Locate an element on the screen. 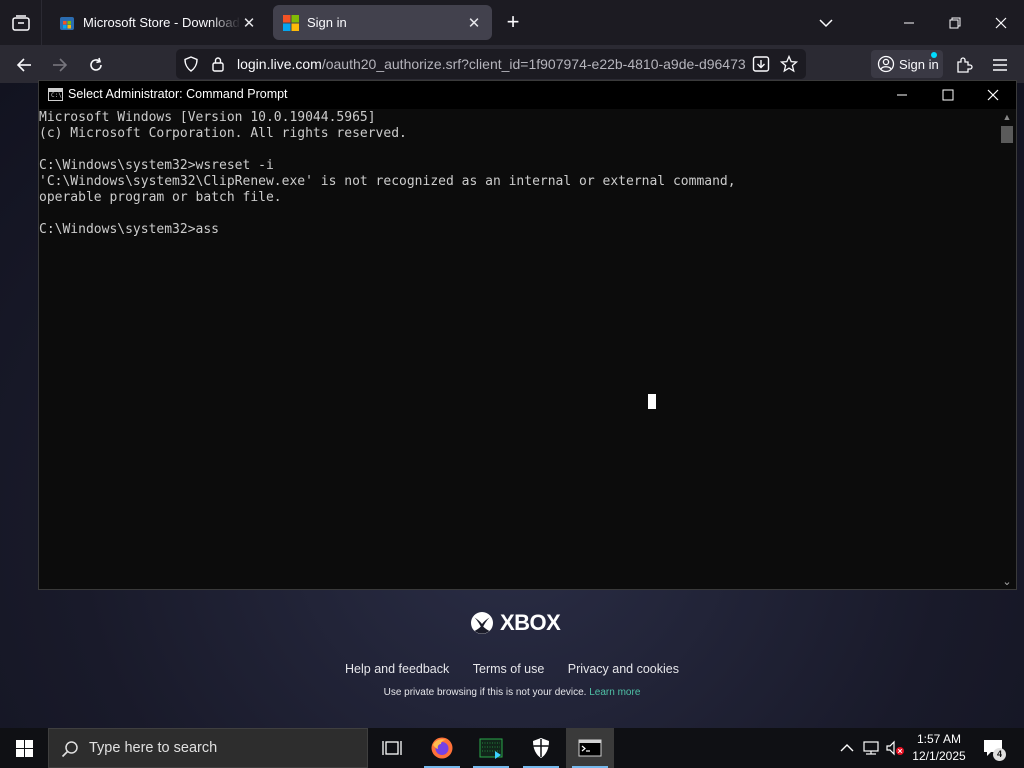  taskbar-app is located at coordinates (491, 748).